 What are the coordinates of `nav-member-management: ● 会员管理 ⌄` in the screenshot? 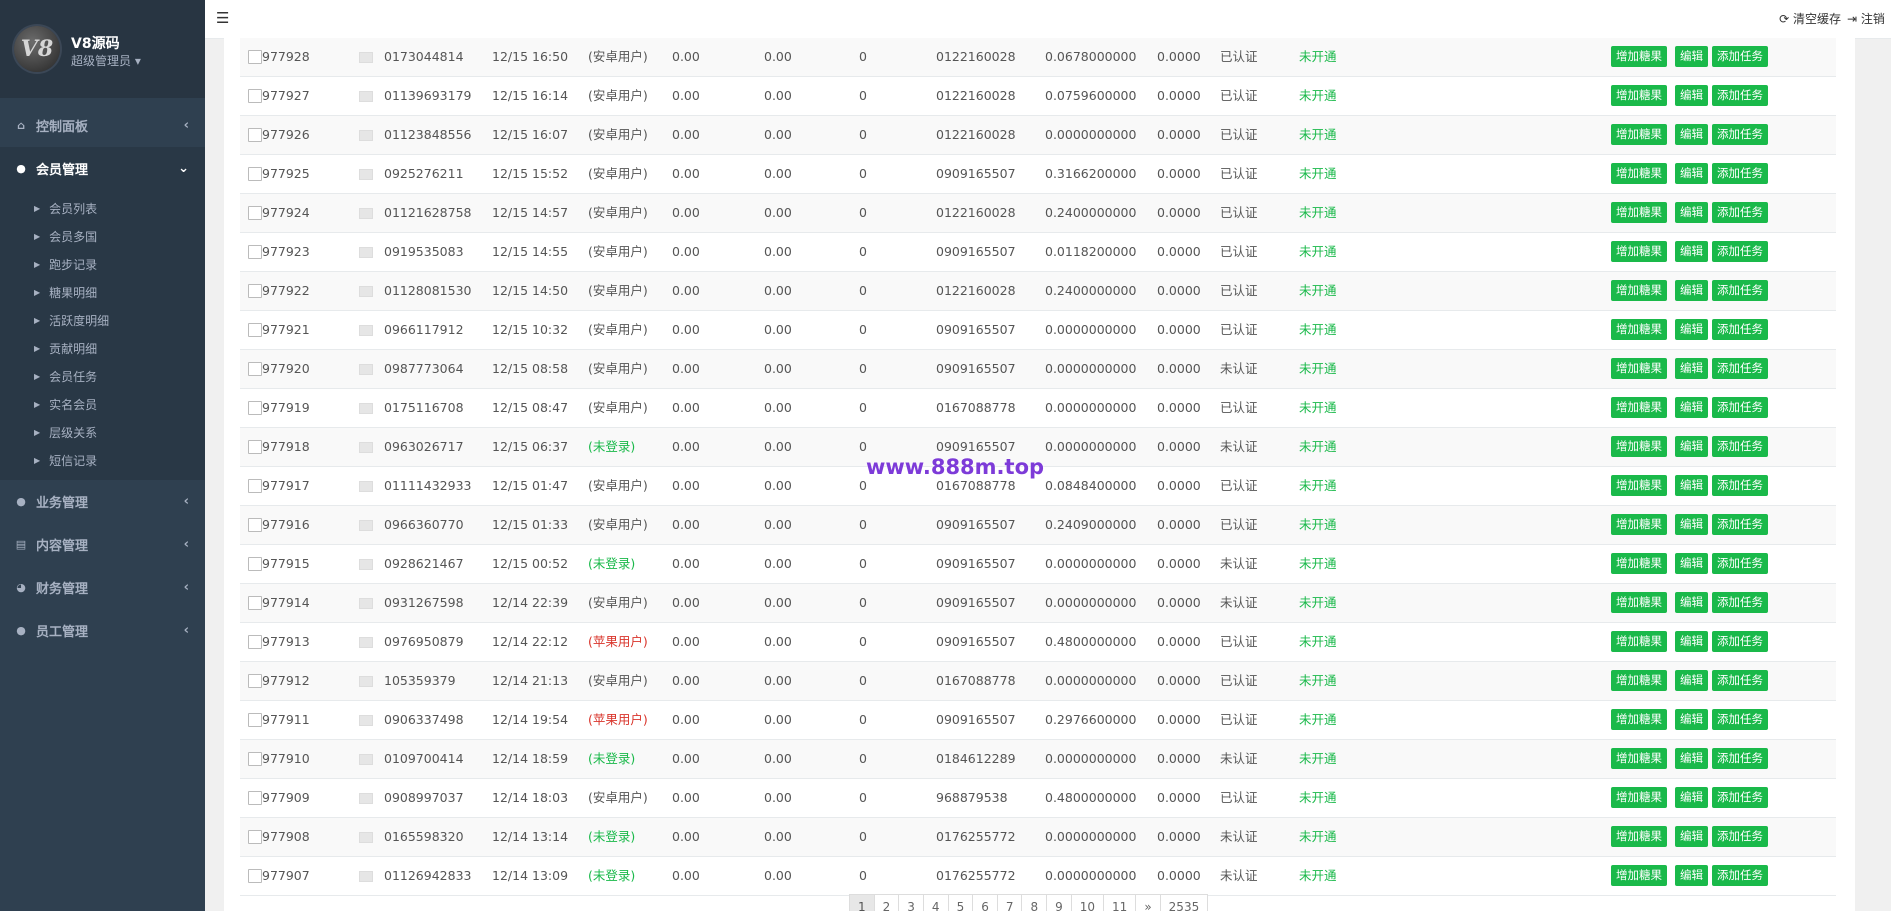 It's located at (102, 168).